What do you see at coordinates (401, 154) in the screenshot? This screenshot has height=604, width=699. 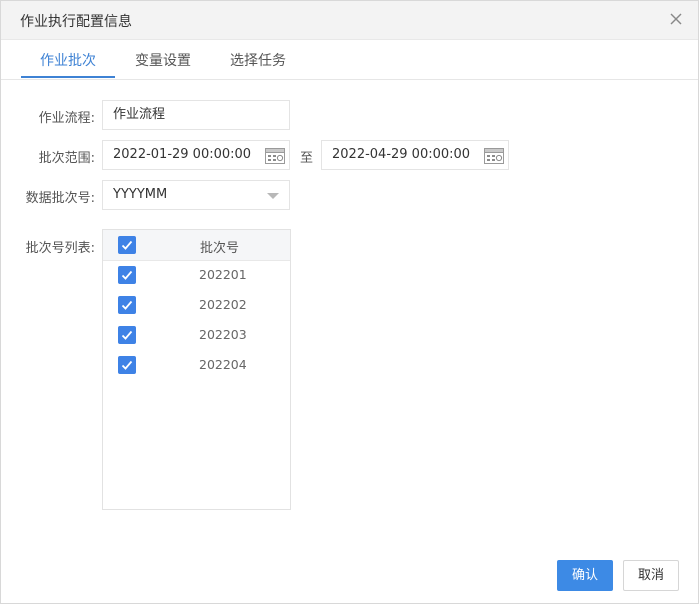 I see `batch-end-value: 2022-04-29 00:00:00` at bounding box center [401, 154].